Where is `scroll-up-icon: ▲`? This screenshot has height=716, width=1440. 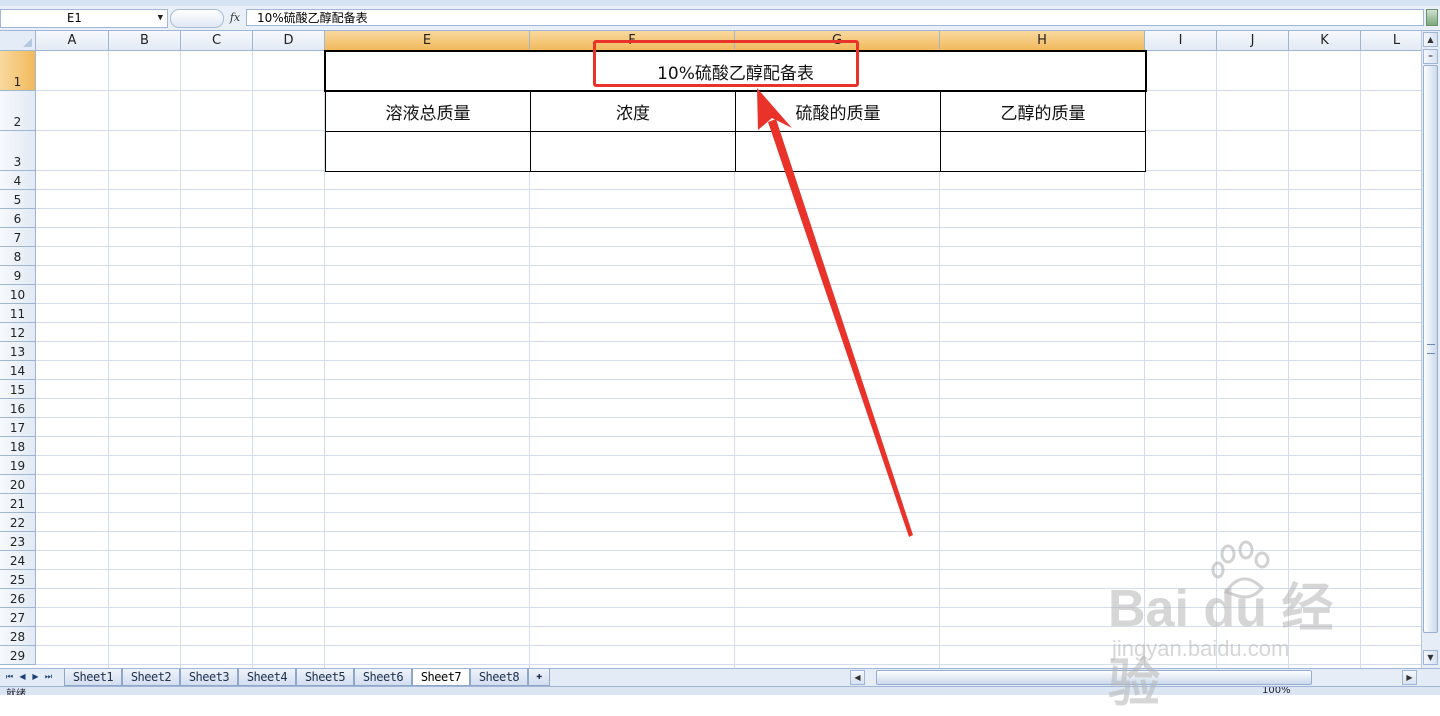 scroll-up-icon: ▲ is located at coordinates (1430, 39).